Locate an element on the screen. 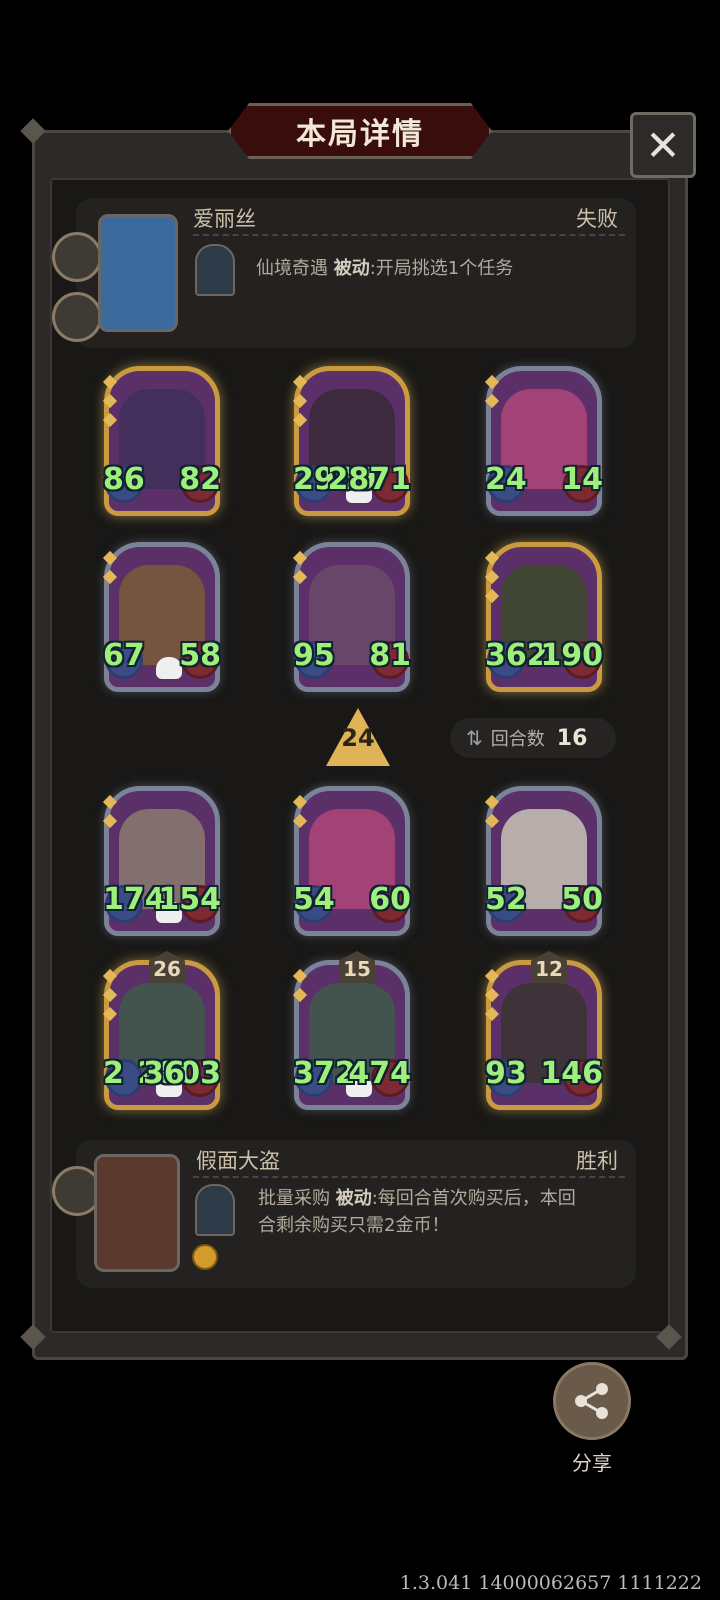 Image resolution: width=720 pixels, height=1600 pixels. health-value: 14 is located at coordinates (582, 479).